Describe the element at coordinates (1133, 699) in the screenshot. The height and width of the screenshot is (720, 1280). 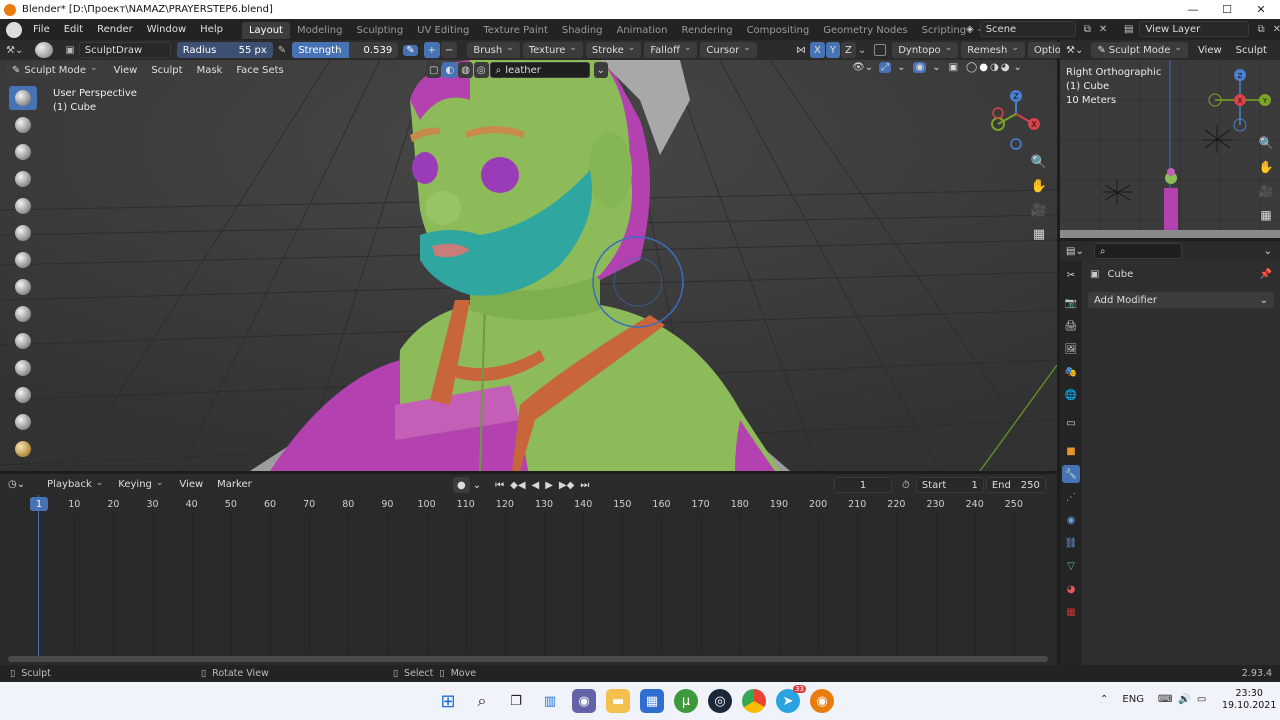
I see `language-indicator: ENG` at that location.